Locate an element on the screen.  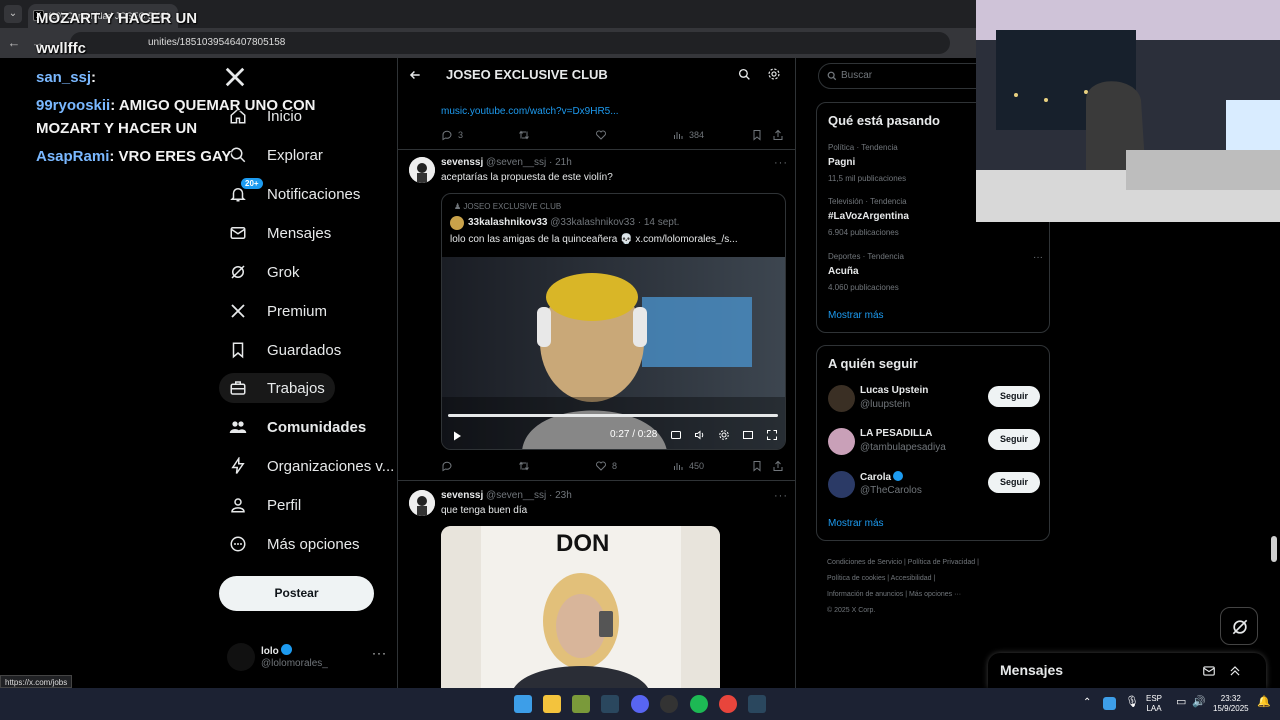
discord-icon is located at coordinates (640, 704).